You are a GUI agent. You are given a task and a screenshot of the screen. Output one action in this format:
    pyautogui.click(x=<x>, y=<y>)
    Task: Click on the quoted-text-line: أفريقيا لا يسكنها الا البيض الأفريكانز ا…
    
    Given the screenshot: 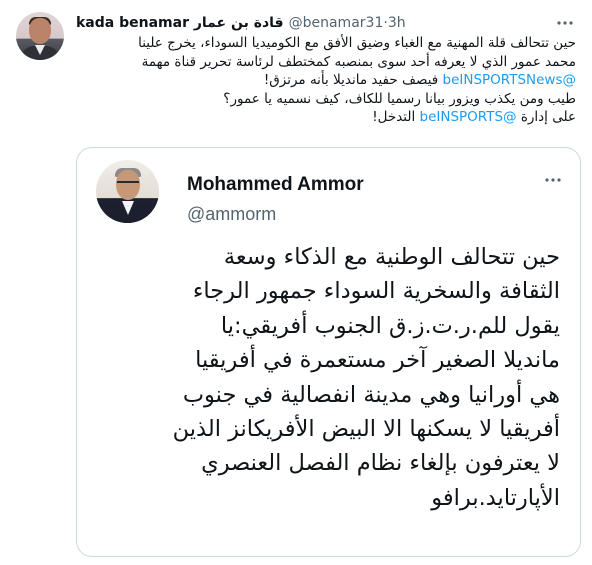 What is the action you would take?
    pyautogui.click(x=366, y=429)
    